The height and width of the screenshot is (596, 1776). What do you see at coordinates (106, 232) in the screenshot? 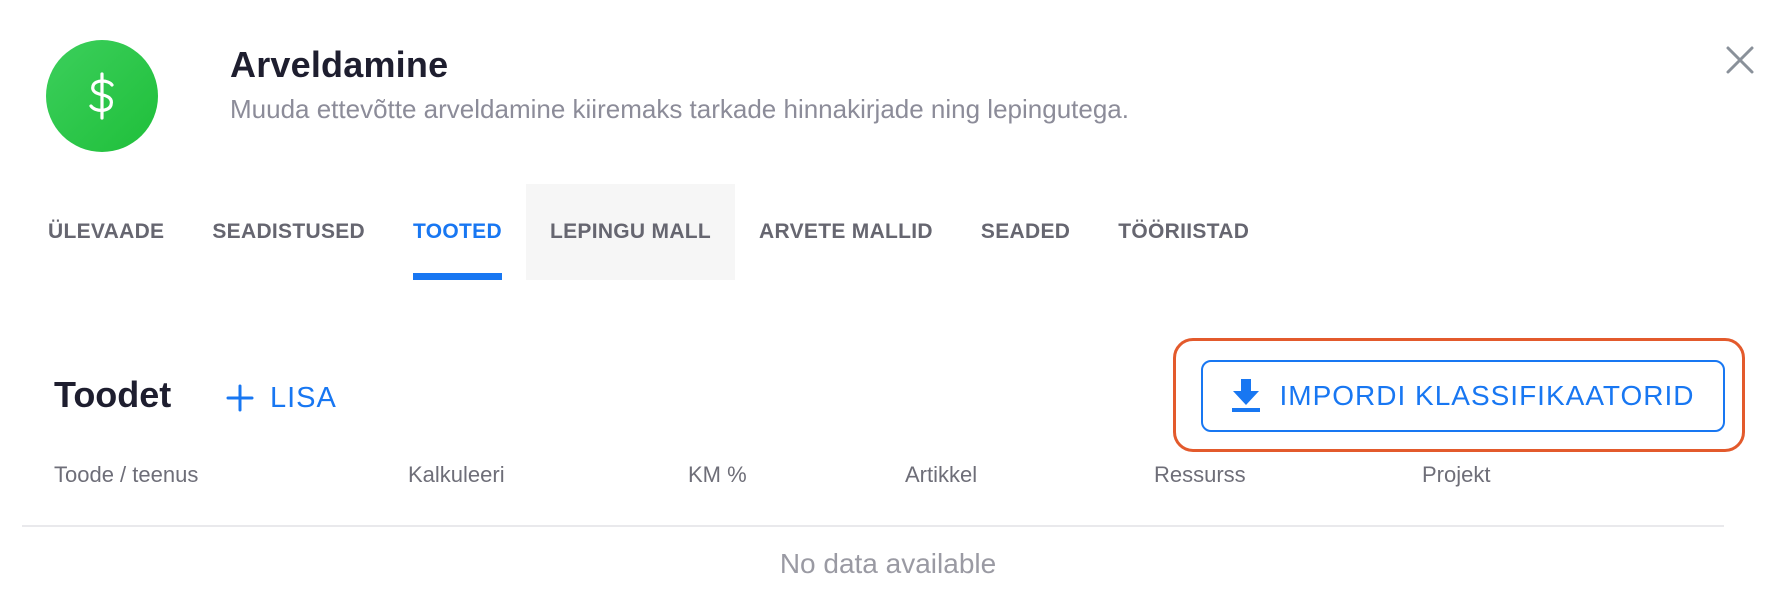
I see `tab-ulevaade: ÜLEVAADE` at bounding box center [106, 232].